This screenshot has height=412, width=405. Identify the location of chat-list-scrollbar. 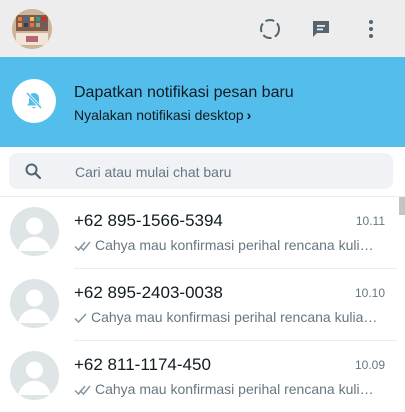
(402, 304).